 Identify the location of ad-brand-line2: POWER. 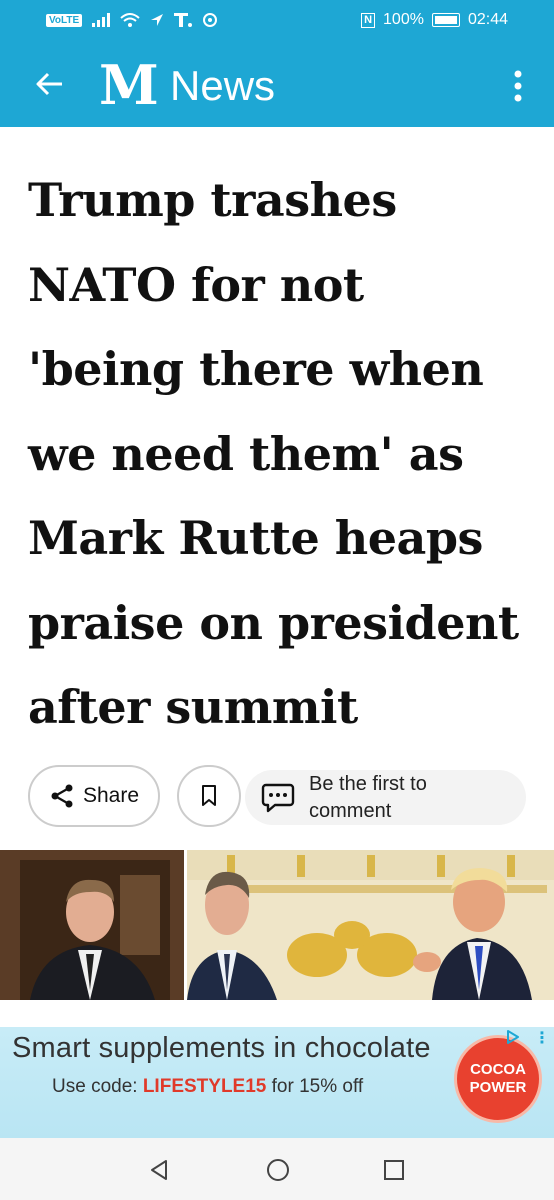
(498, 1087).